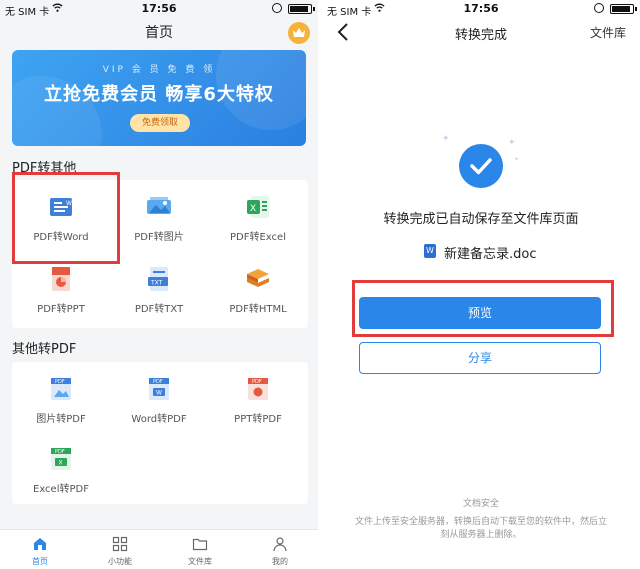  I want to click on tab-profile: 我的, so click(279, 549).